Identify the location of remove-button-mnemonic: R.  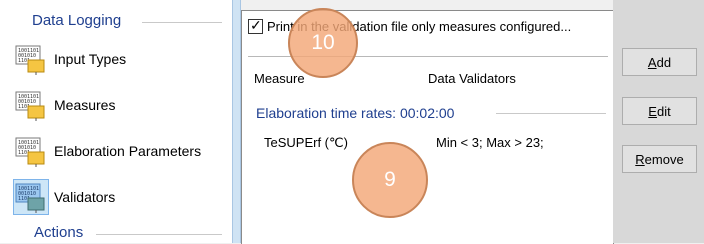
(640, 159).